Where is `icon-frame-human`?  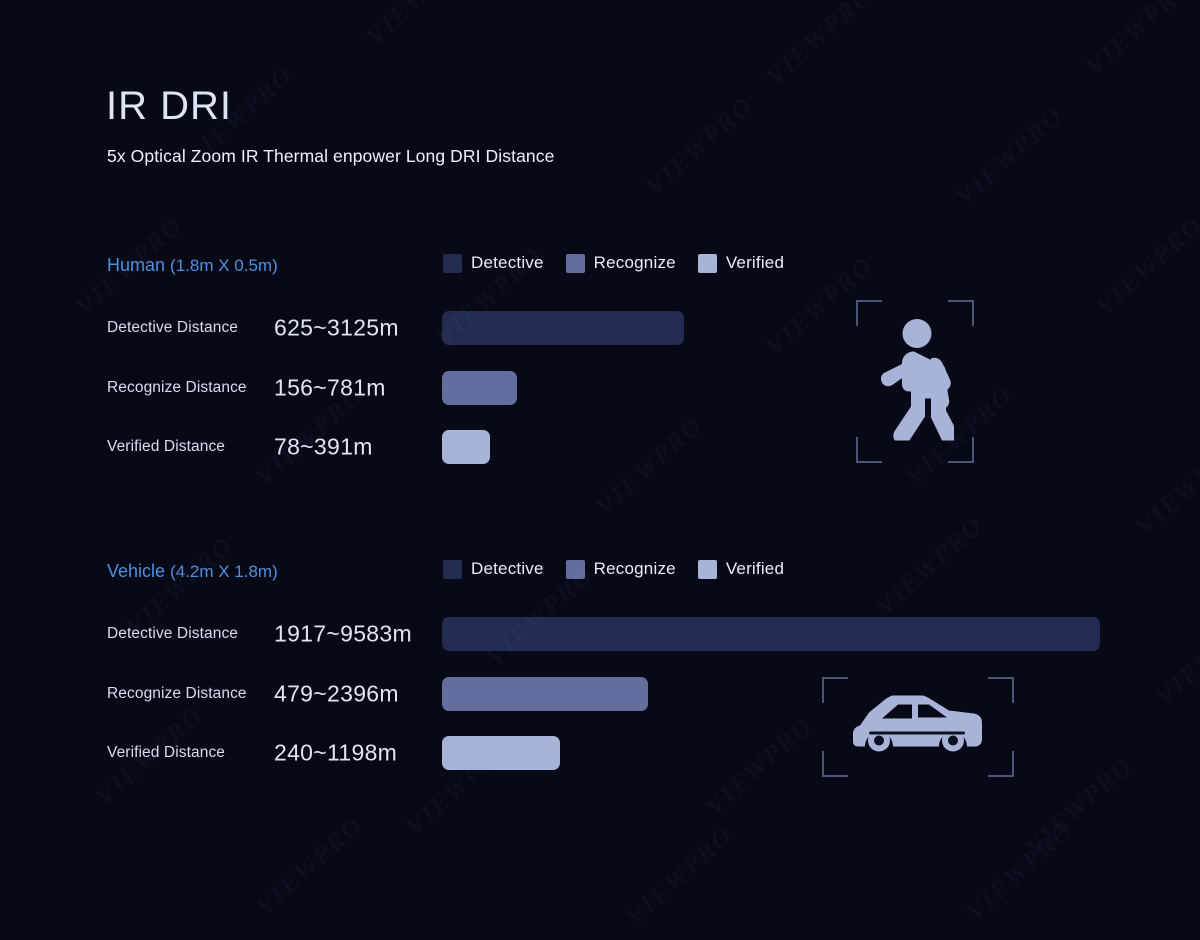
icon-frame-human is located at coordinates (915, 381).